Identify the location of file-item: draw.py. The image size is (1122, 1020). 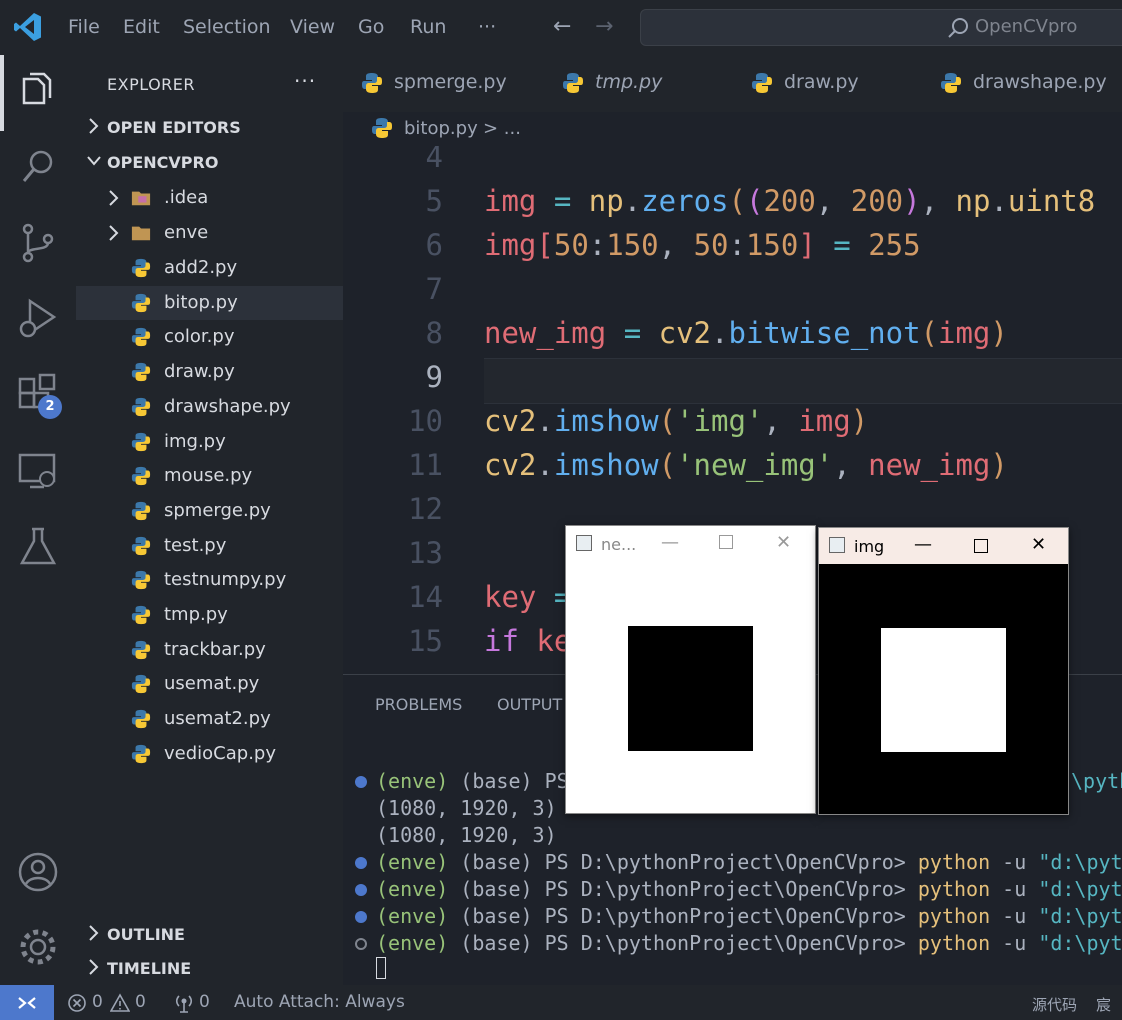
(209, 372).